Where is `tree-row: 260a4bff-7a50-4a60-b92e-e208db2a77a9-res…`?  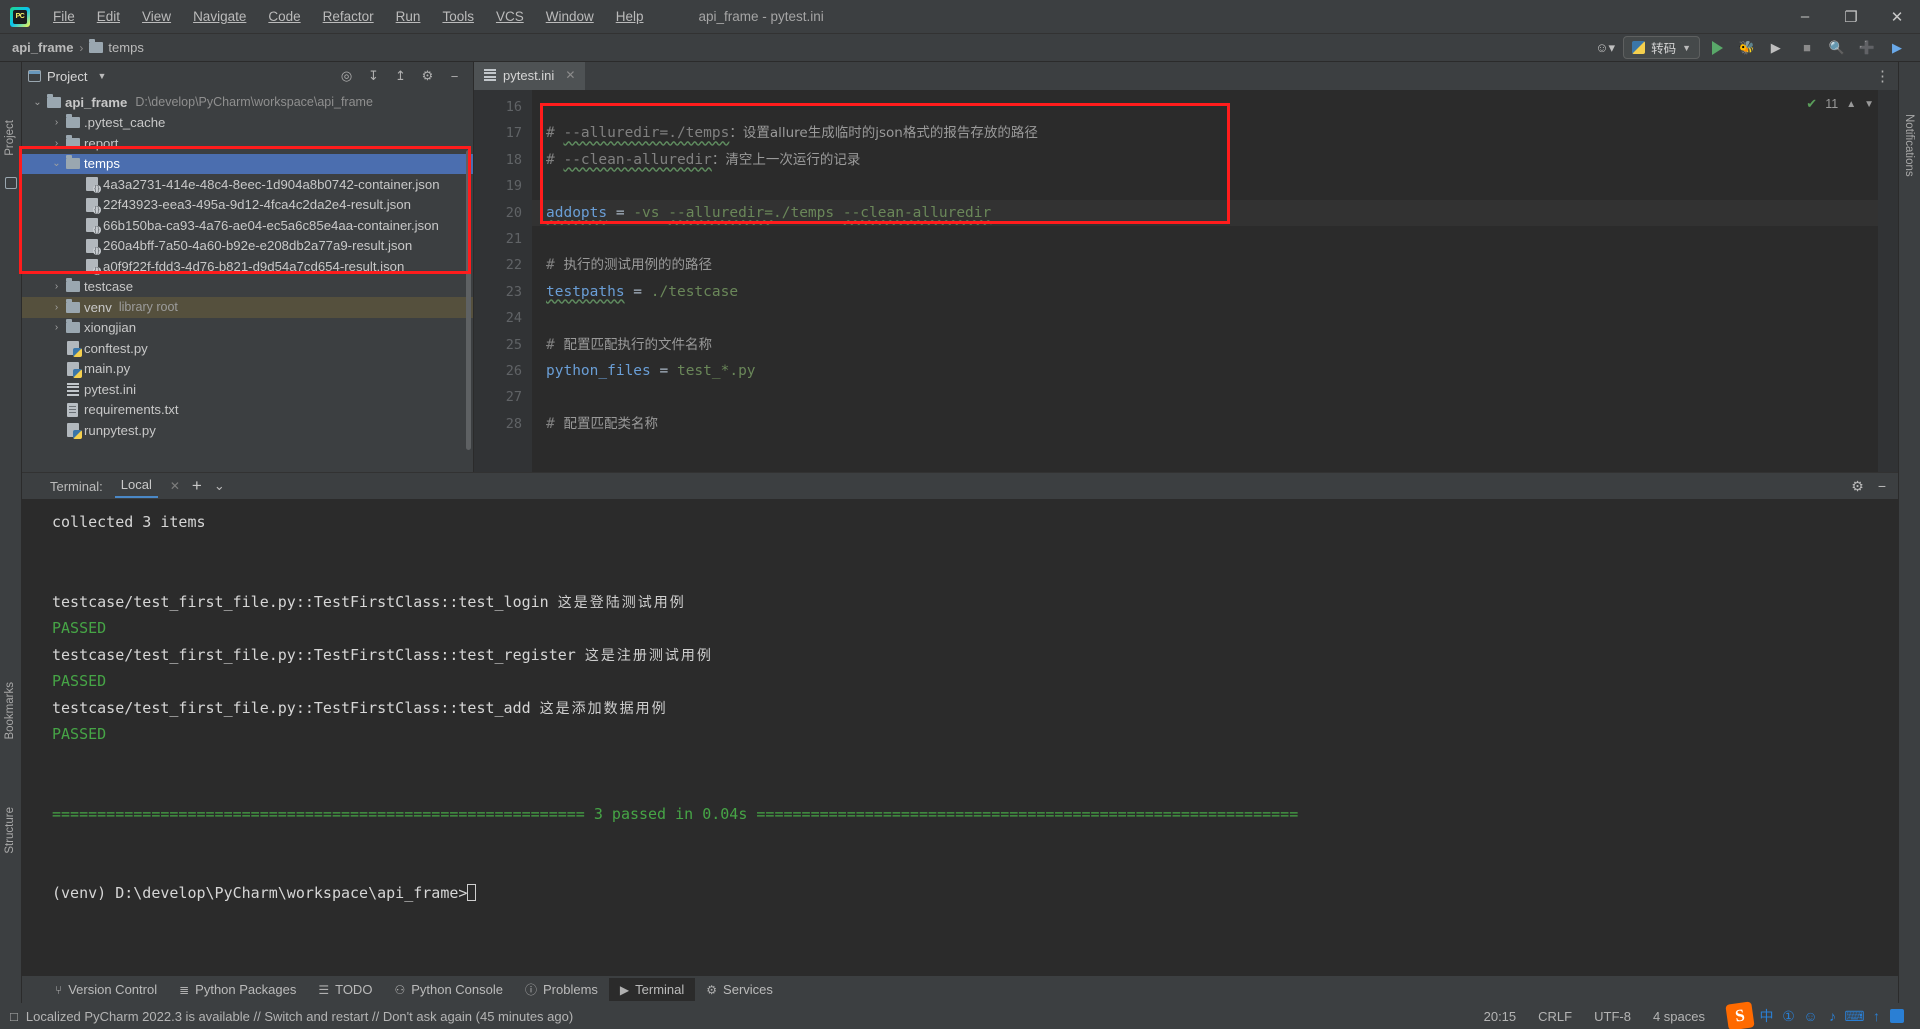
tree-row: 260a4bff-7a50-4a60-b92e-e208db2a77a9-res… is located at coordinates (247, 246).